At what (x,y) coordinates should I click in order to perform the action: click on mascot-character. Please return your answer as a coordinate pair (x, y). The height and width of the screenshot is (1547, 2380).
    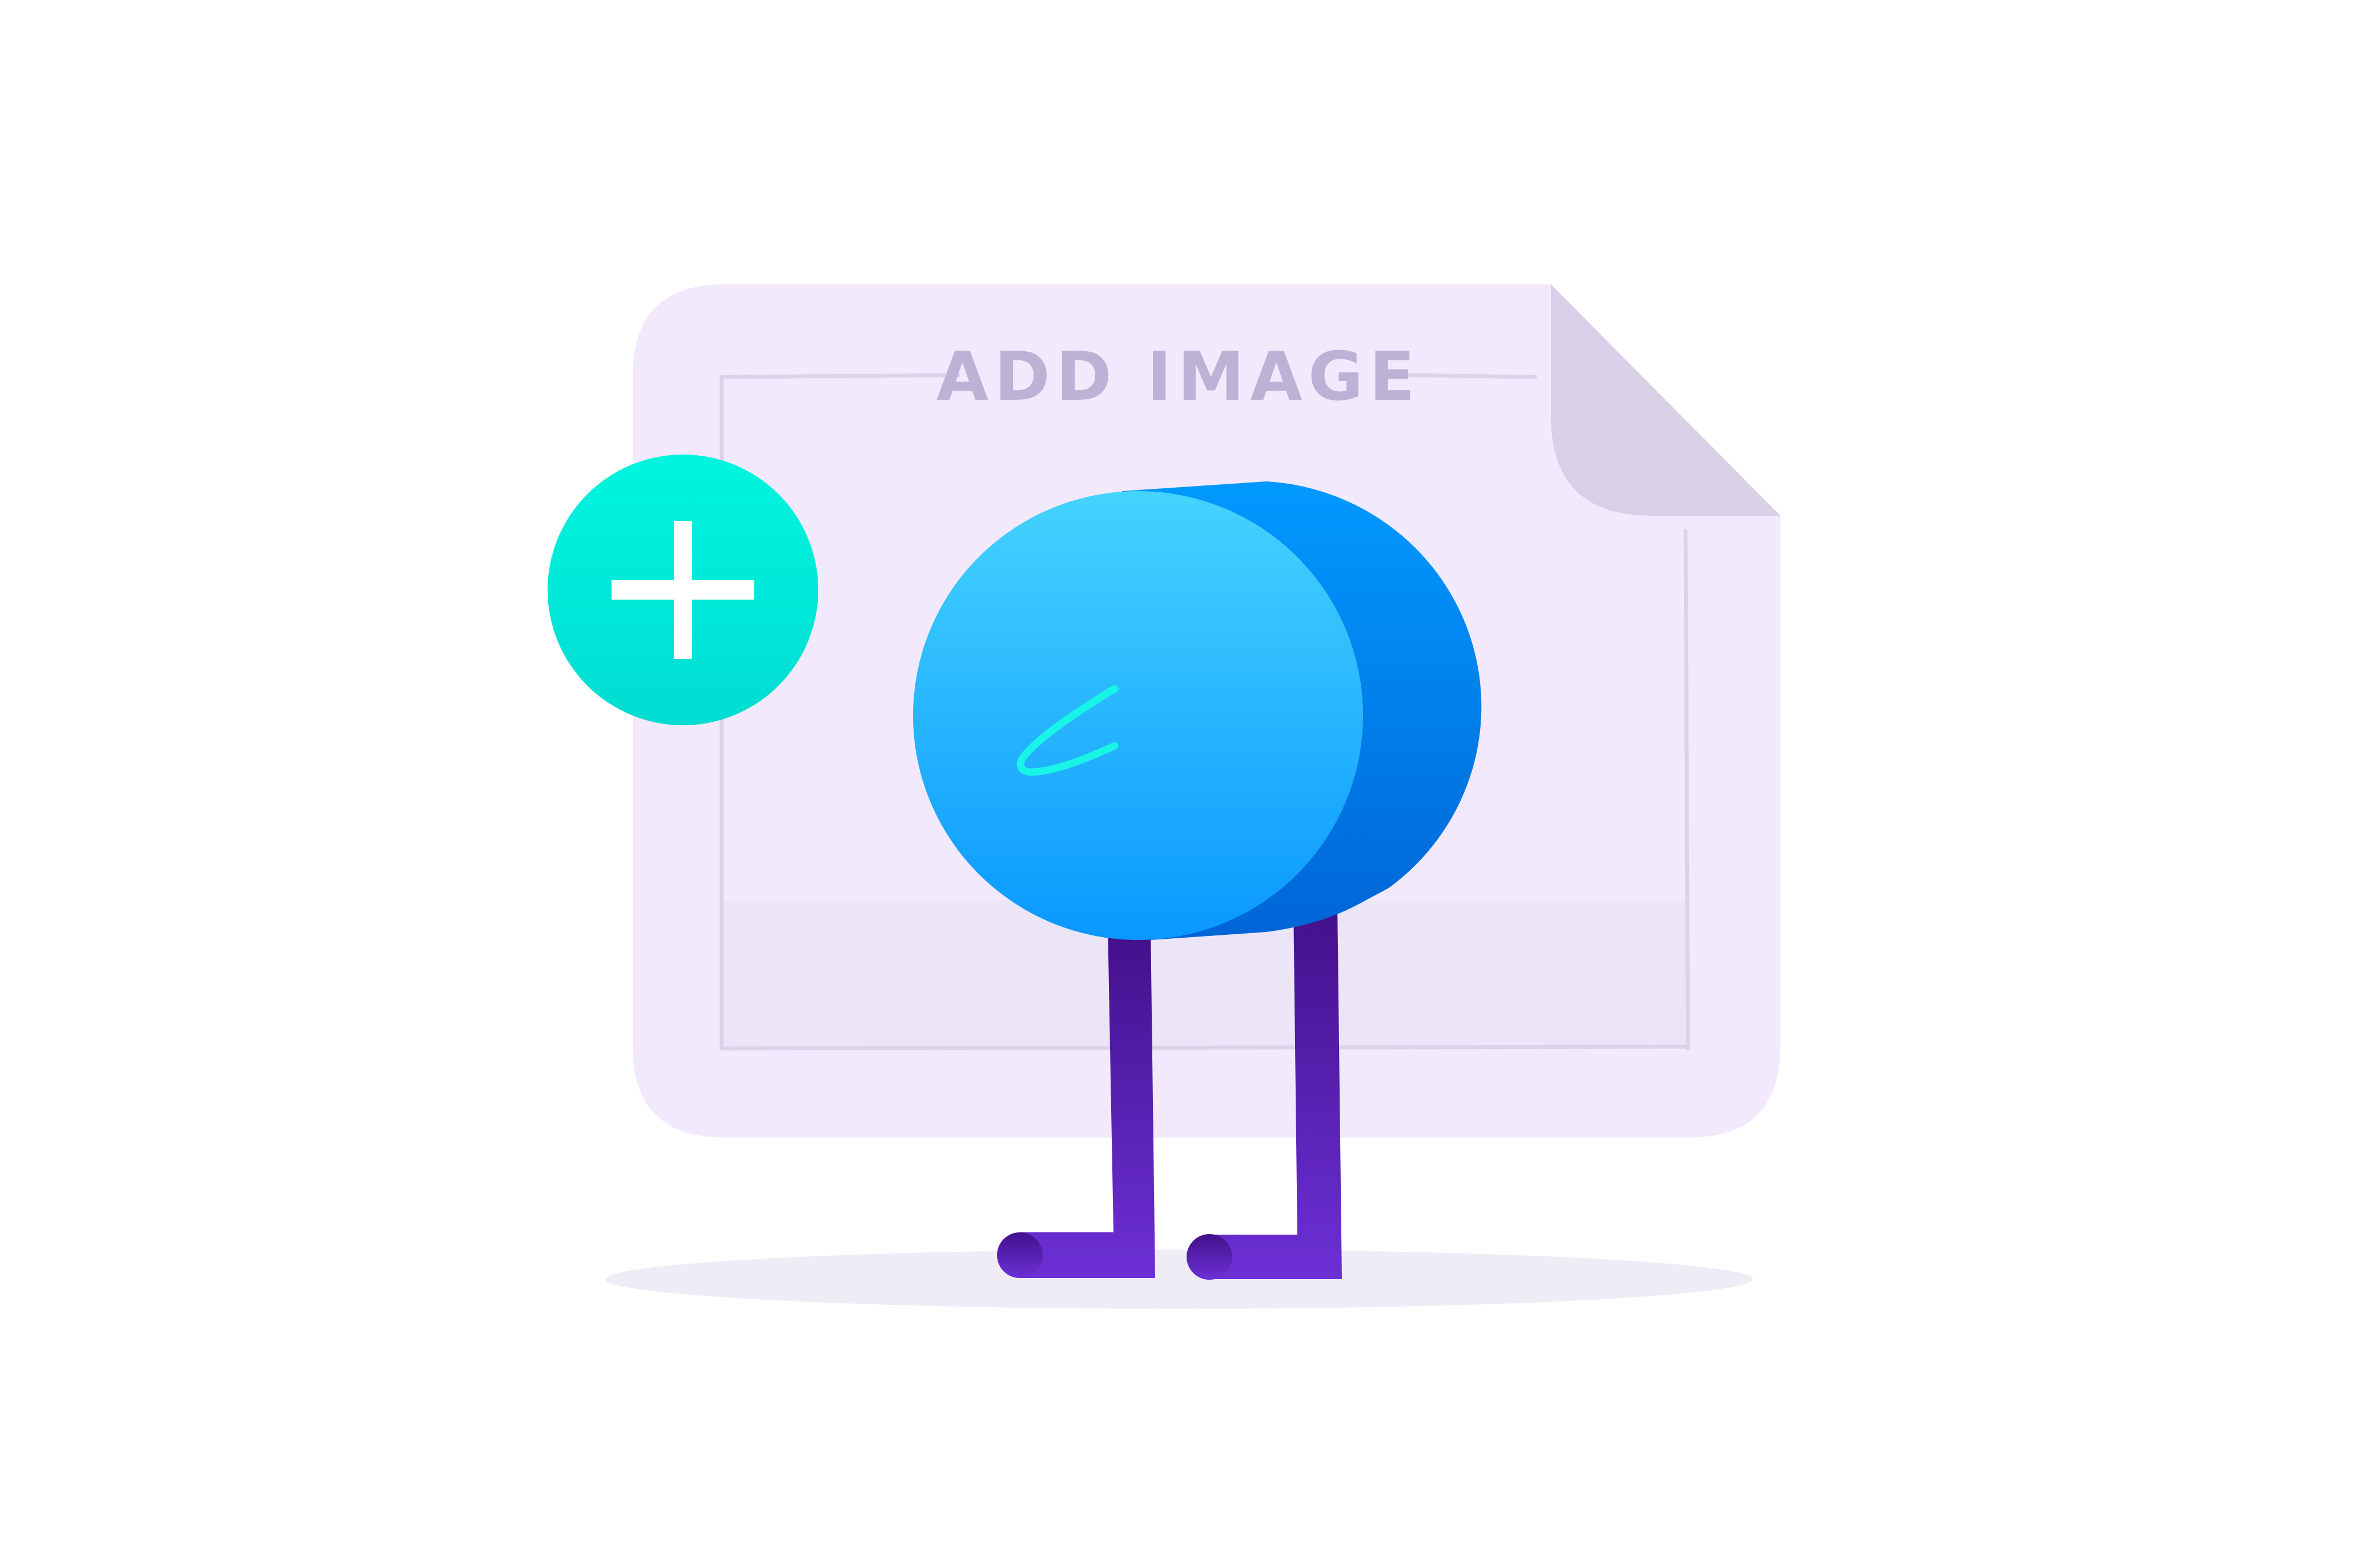
    Looking at the image, I should click on (1197, 881).